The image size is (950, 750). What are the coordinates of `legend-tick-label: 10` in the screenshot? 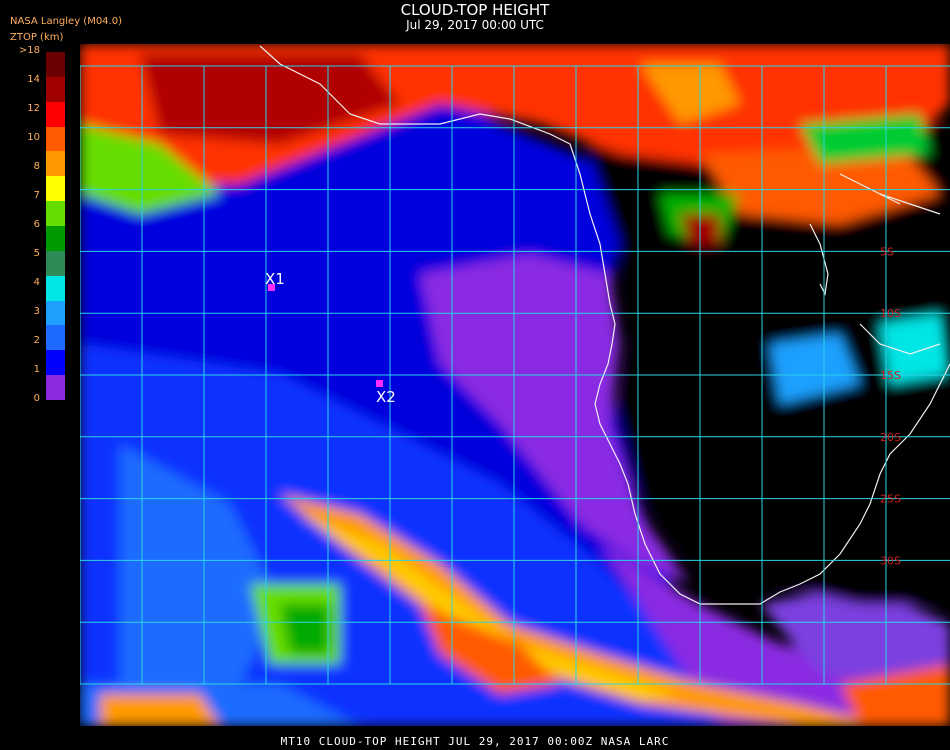 It's located at (33, 137).